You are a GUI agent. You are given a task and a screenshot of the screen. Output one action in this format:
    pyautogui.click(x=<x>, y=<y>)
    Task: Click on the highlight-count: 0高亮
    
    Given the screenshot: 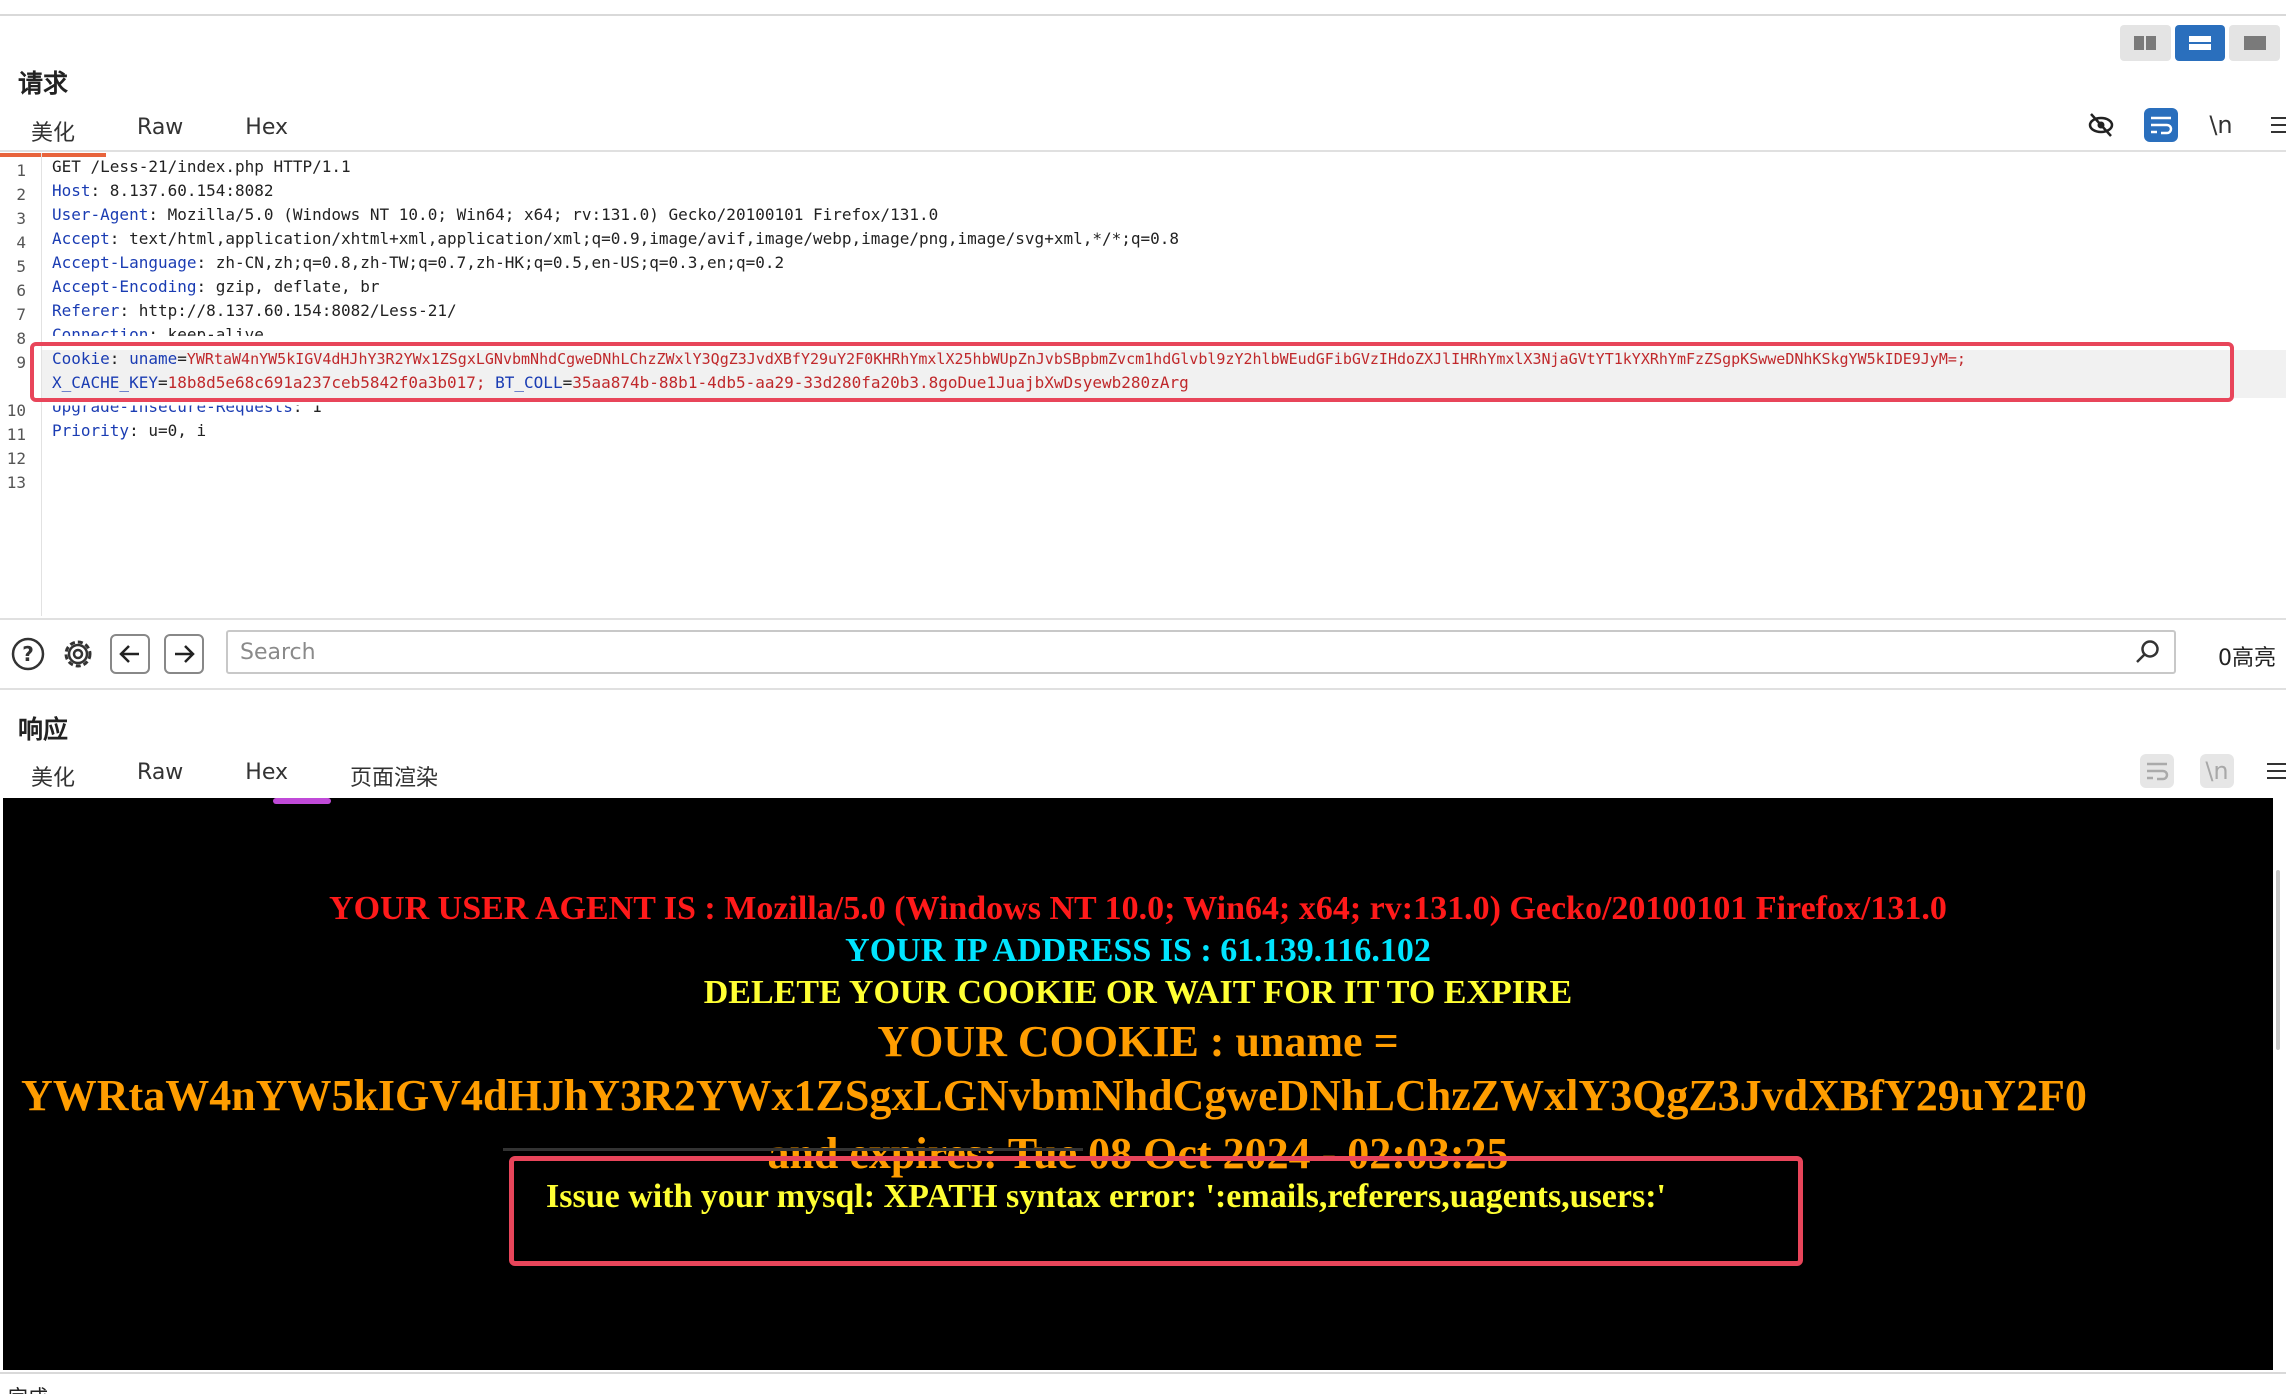 What is the action you would take?
    pyautogui.click(x=2247, y=658)
    